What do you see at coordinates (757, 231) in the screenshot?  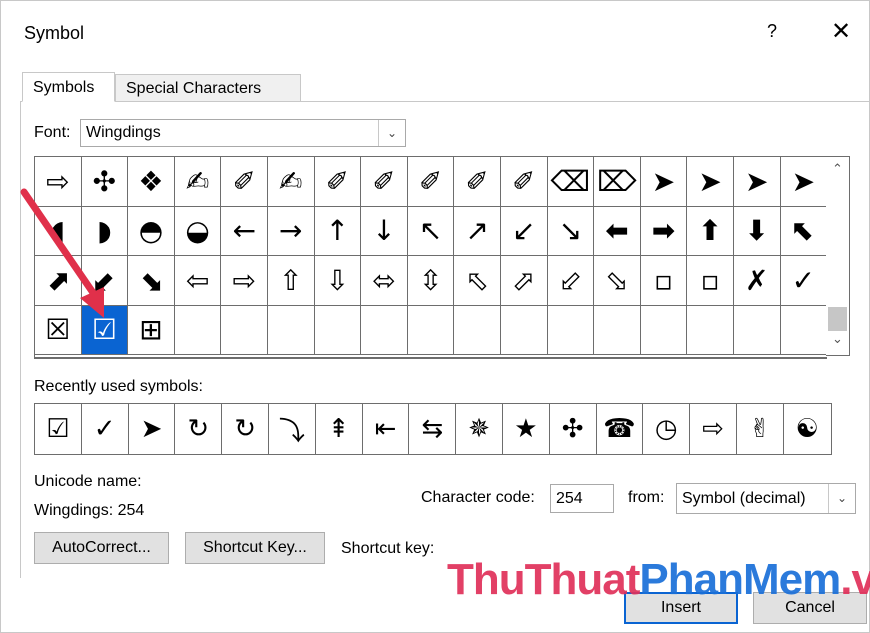 I see `symbol-cell: ⬇` at bounding box center [757, 231].